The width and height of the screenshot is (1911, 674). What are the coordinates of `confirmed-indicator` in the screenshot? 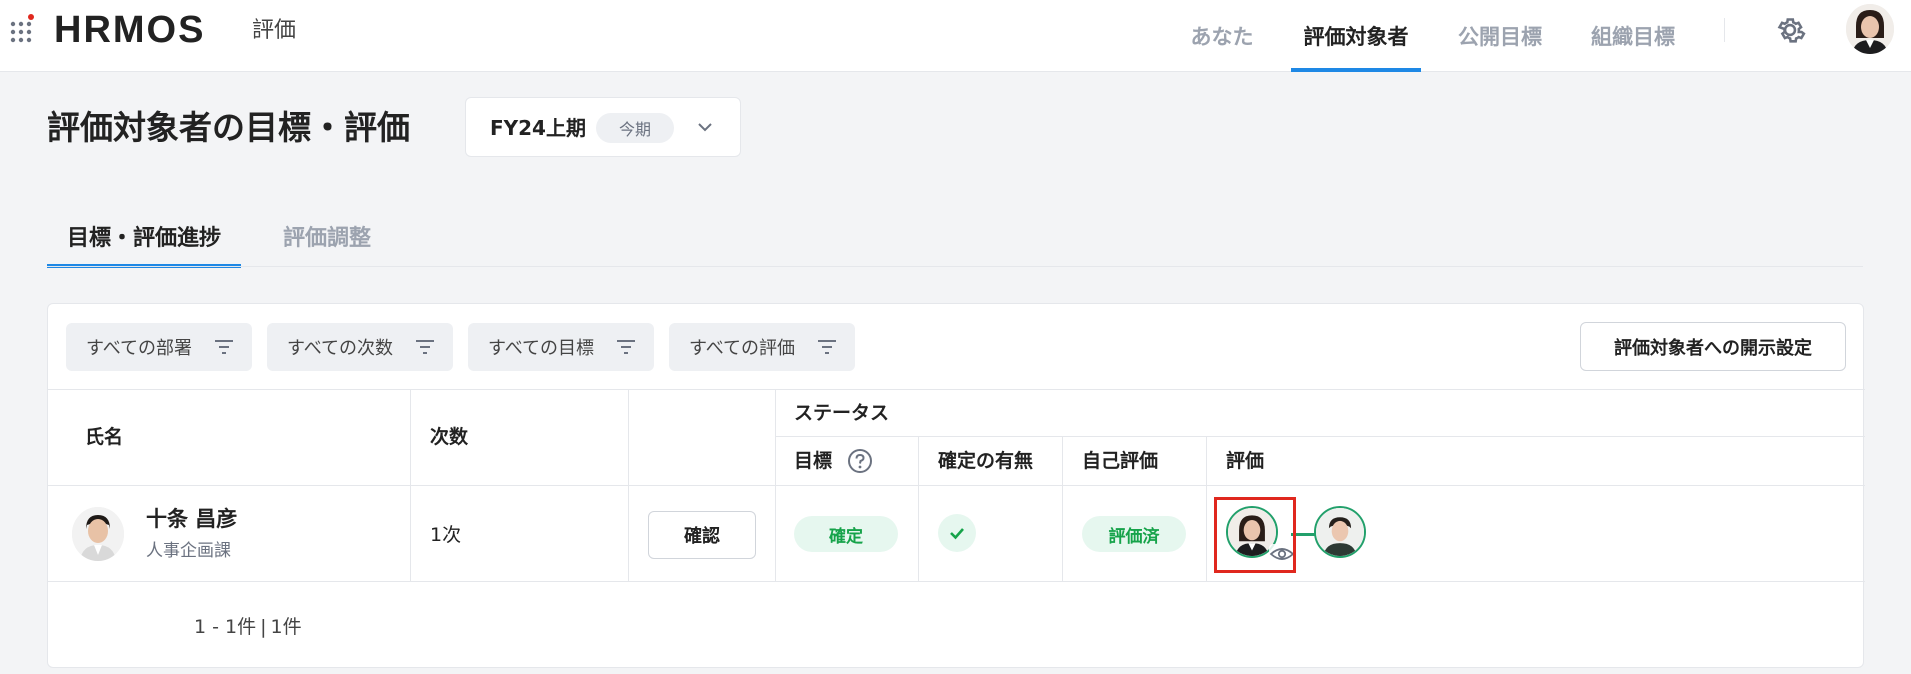 It's located at (957, 533).